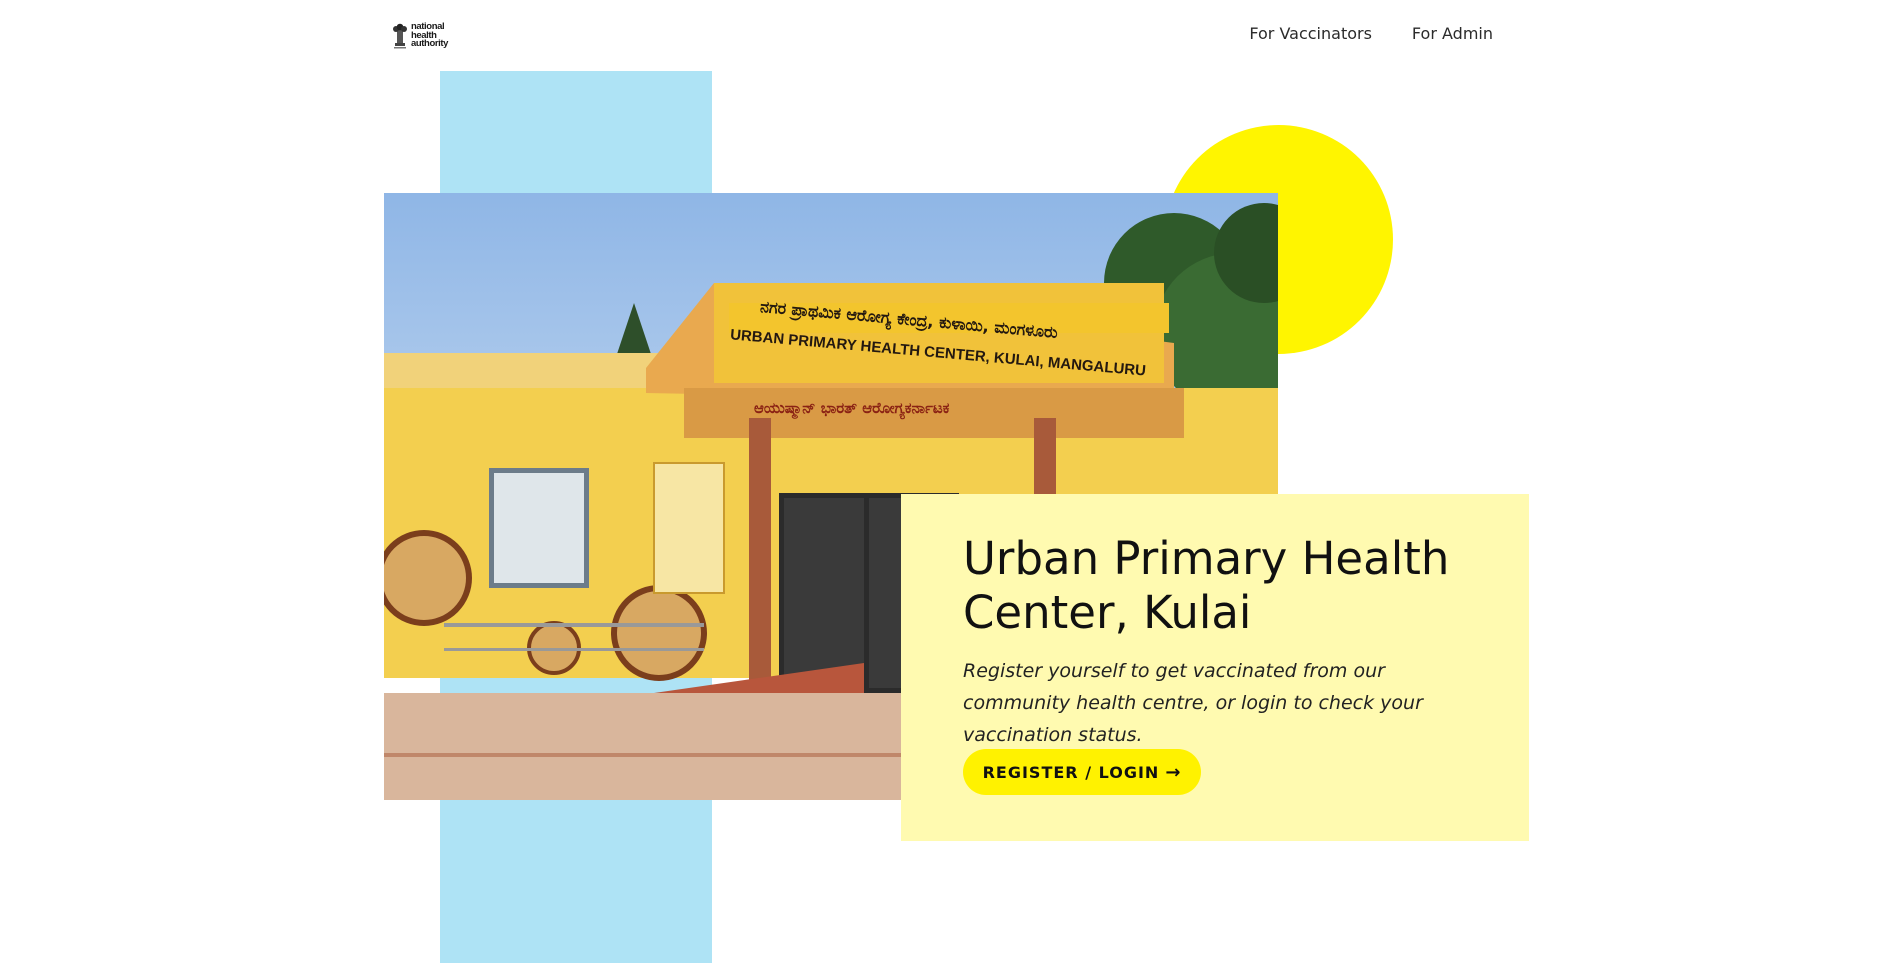 This screenshot has width=1901, height=963. I want to click on nha-logo: national health authority, so click(432, 36).